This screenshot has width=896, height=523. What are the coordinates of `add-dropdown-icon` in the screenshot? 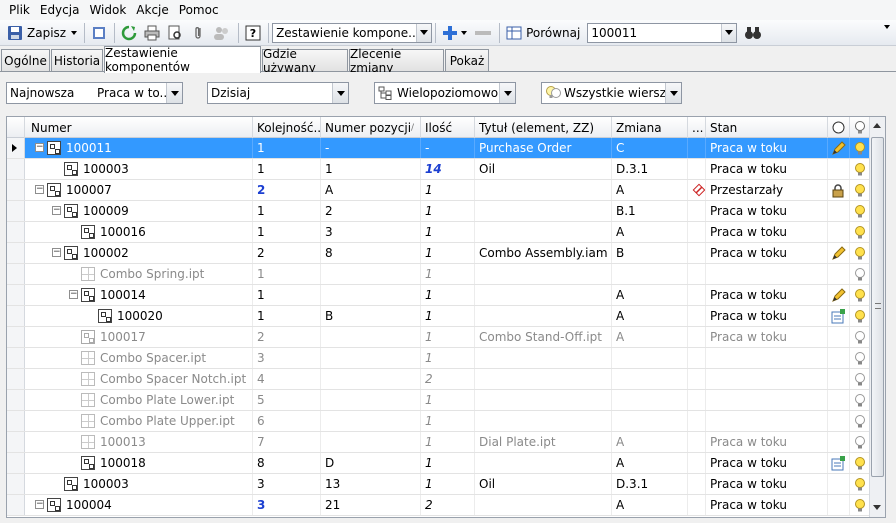 It's located at (464, 32).